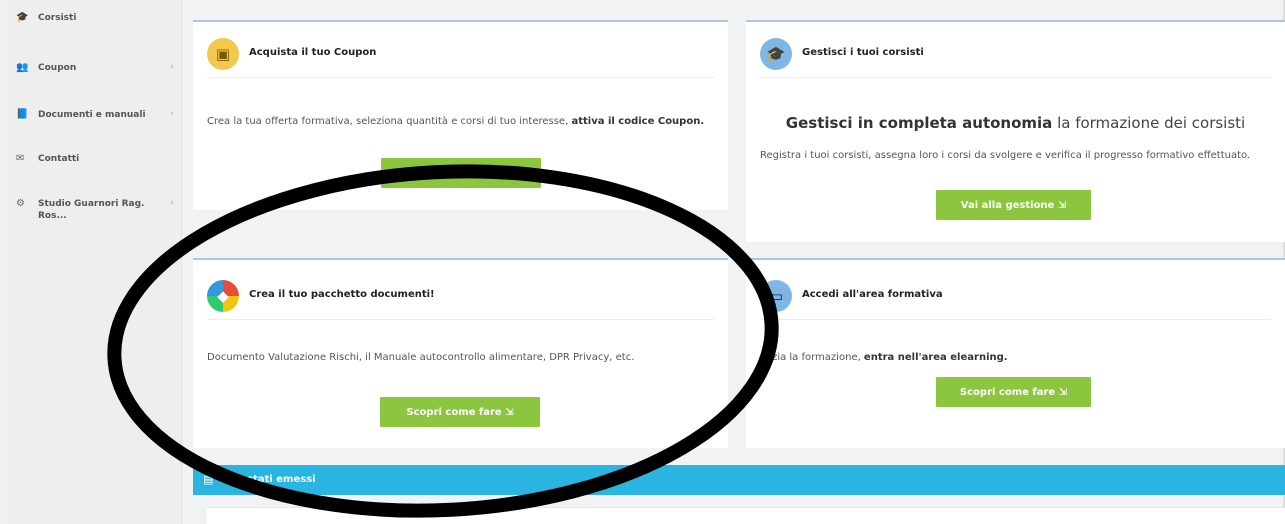  I want to click on sidebar-item-label: Corsisti, so click(57, 18).